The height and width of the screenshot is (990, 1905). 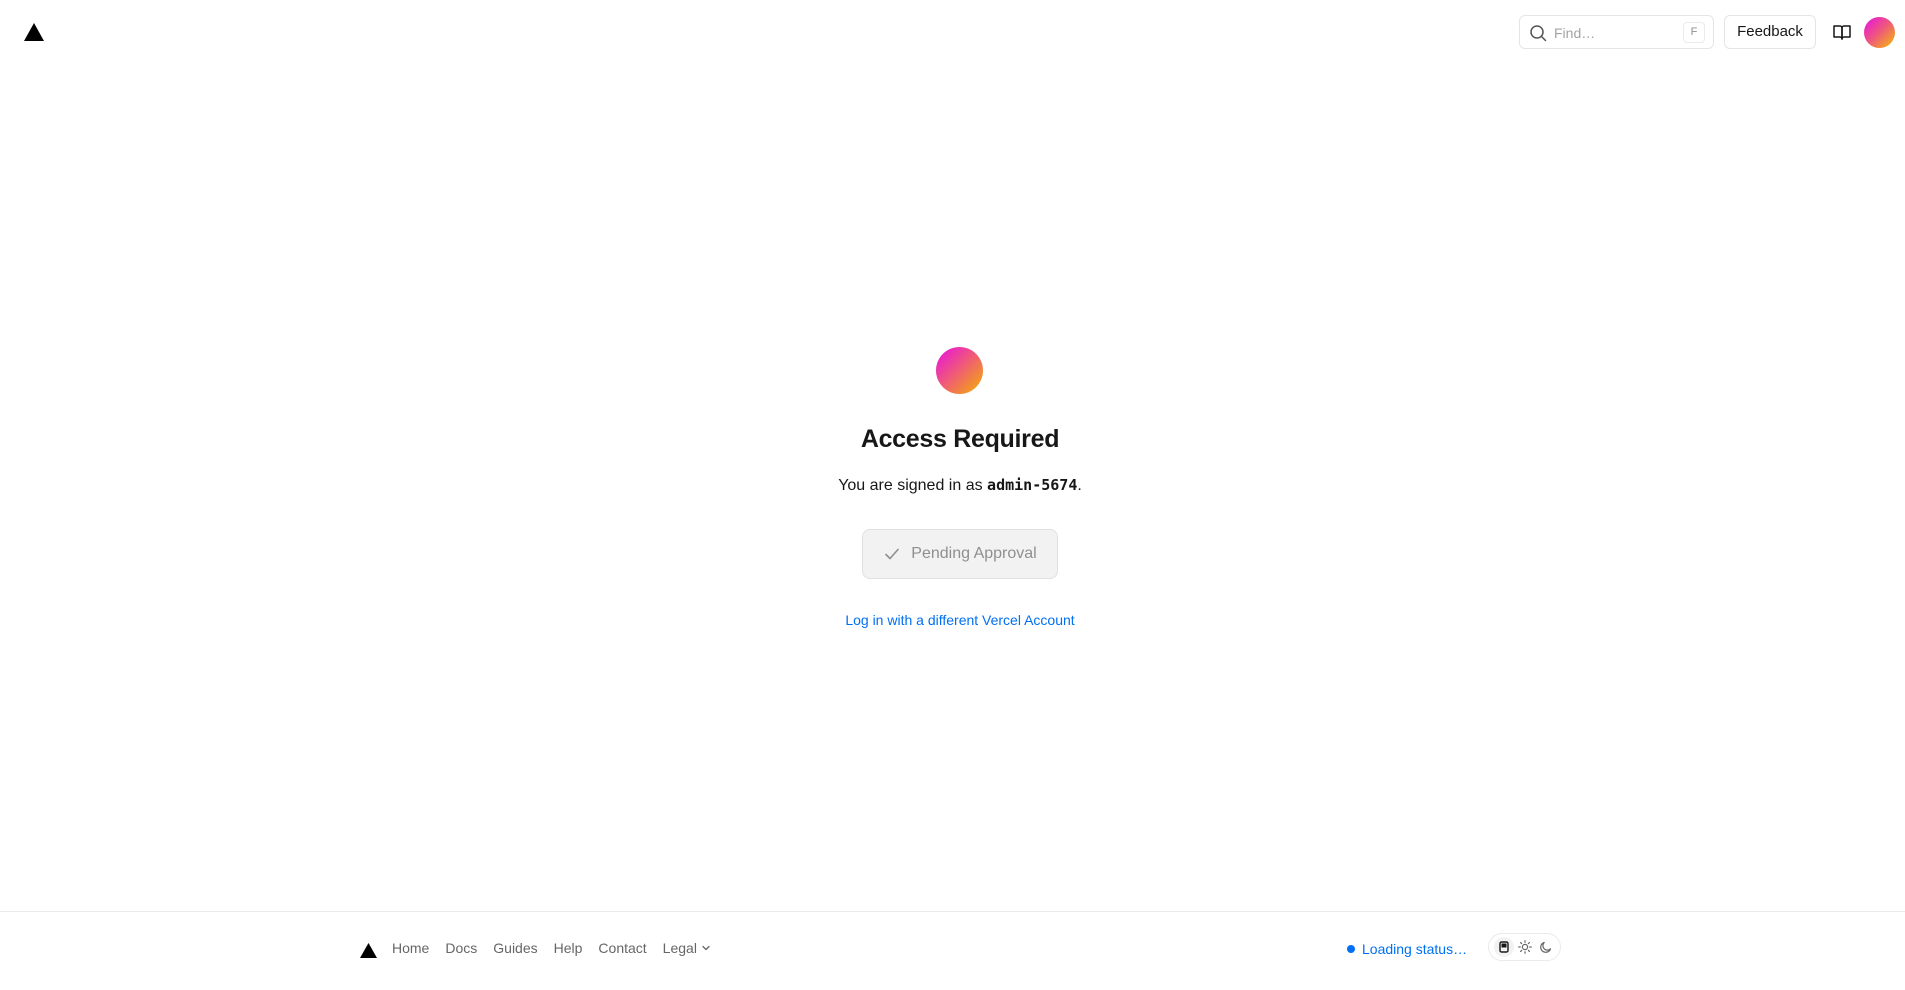 I want to click on pending-approval-button: Pending Approval, so click(x=960, y=554).